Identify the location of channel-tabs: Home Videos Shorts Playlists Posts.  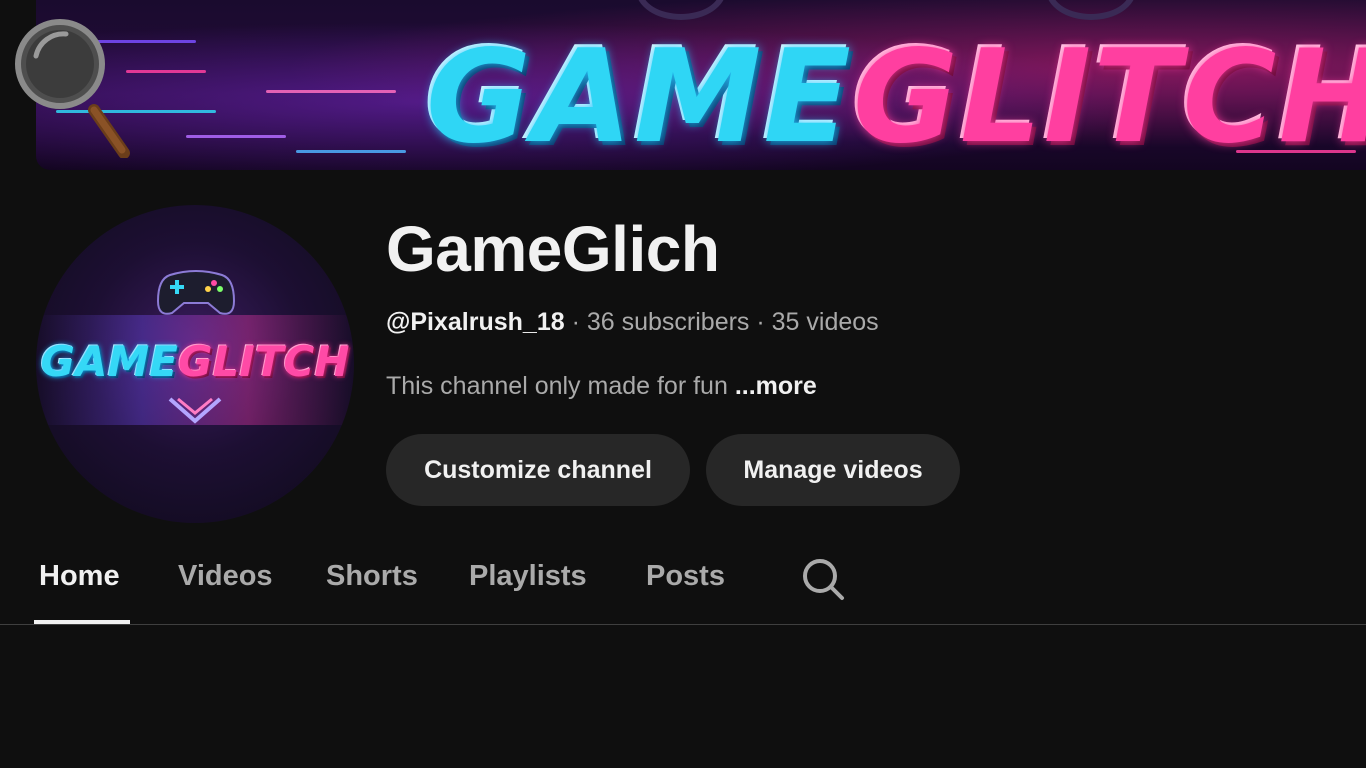
(683, 583).